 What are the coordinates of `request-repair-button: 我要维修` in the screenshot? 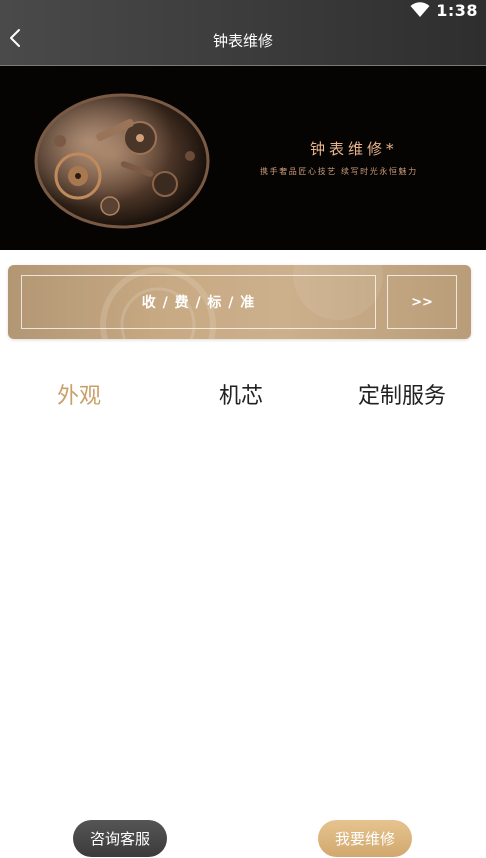 It's located at (365, 838).